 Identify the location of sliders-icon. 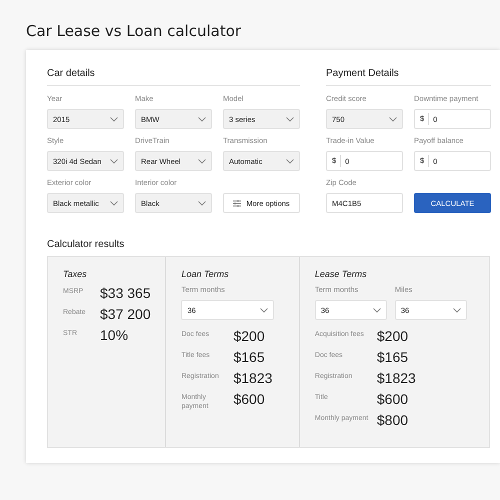
(237, 203).